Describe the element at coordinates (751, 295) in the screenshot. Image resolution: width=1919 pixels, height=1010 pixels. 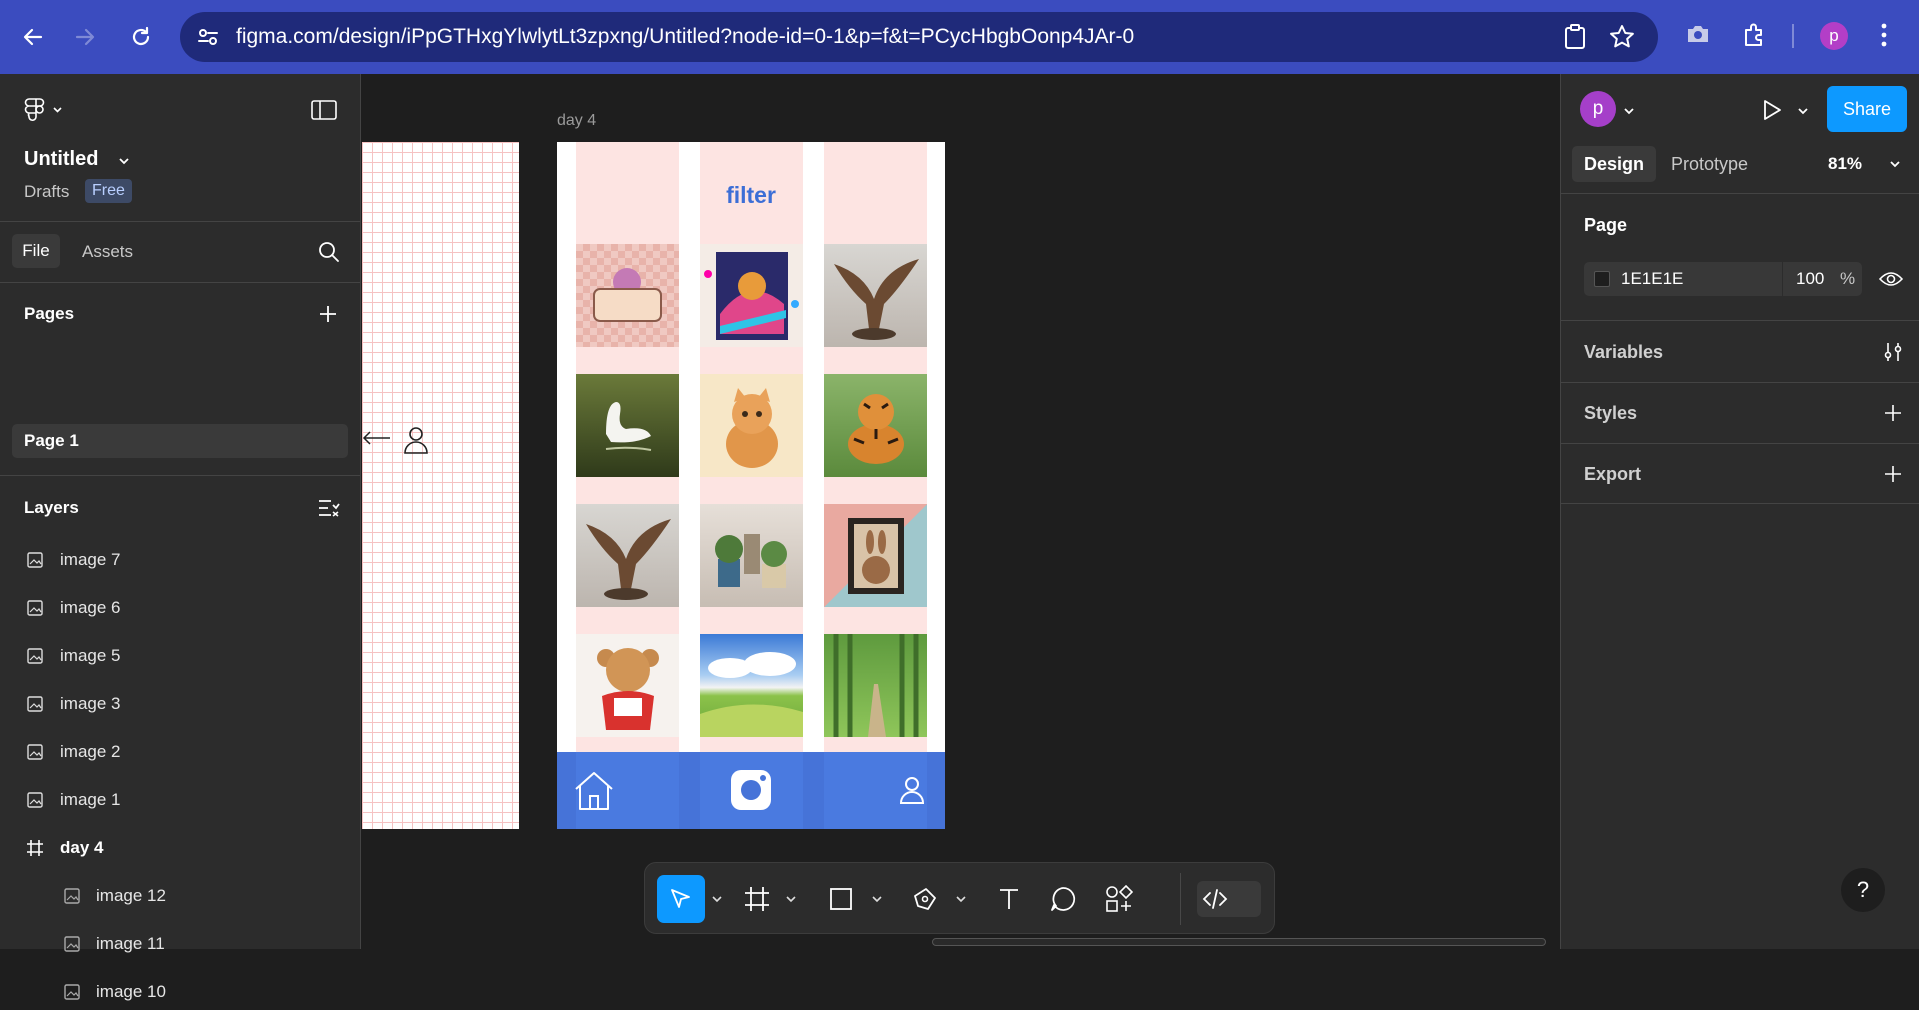
I see `image-cat-surfing-art` at that location.